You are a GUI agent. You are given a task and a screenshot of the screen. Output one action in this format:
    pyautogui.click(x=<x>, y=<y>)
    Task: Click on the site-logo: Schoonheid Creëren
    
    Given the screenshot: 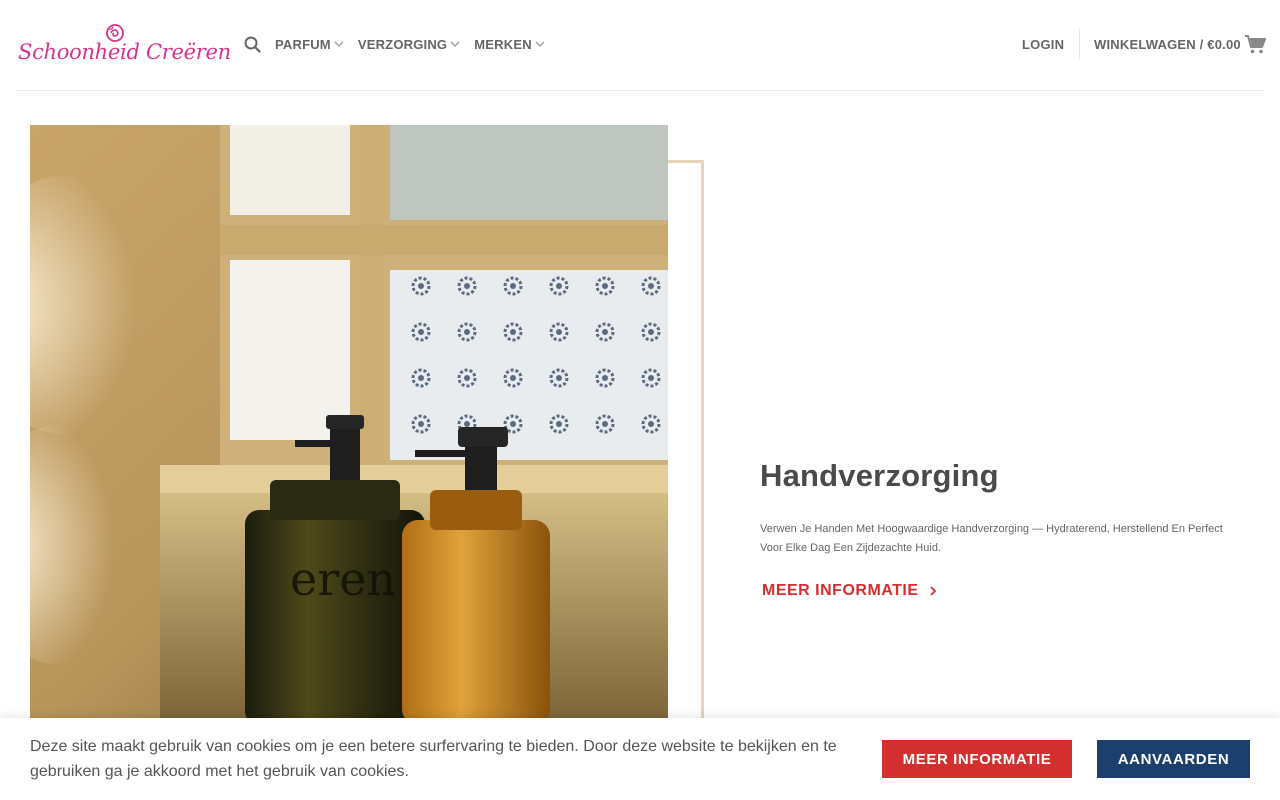 What is the action you would take?
    pyautogui.click(x=124, y=48)
    